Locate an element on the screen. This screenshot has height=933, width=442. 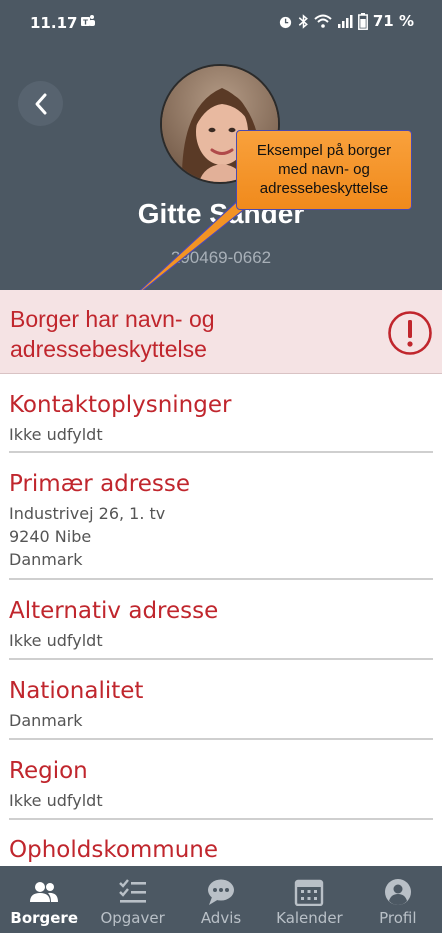
section-nationalitet: Nationalitet Danmark is located at coordinates (221, 708).